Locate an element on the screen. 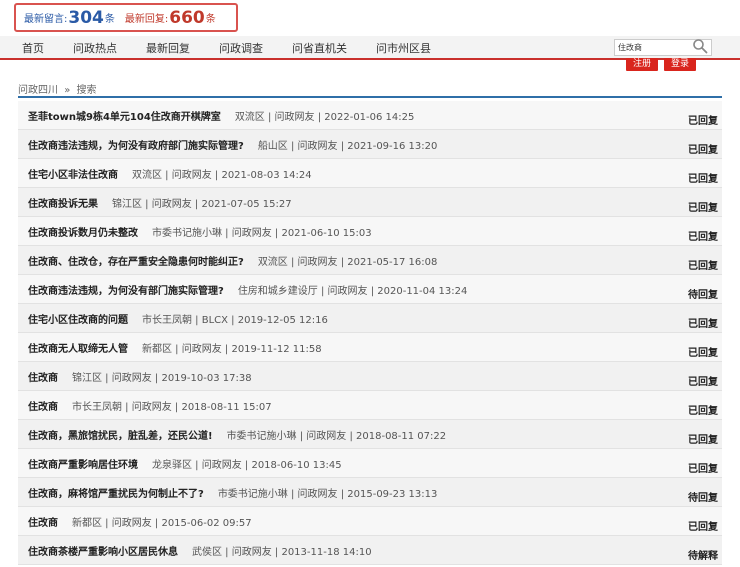  nav-item-hot: 问政热点 is located at coordinates (95, 48).